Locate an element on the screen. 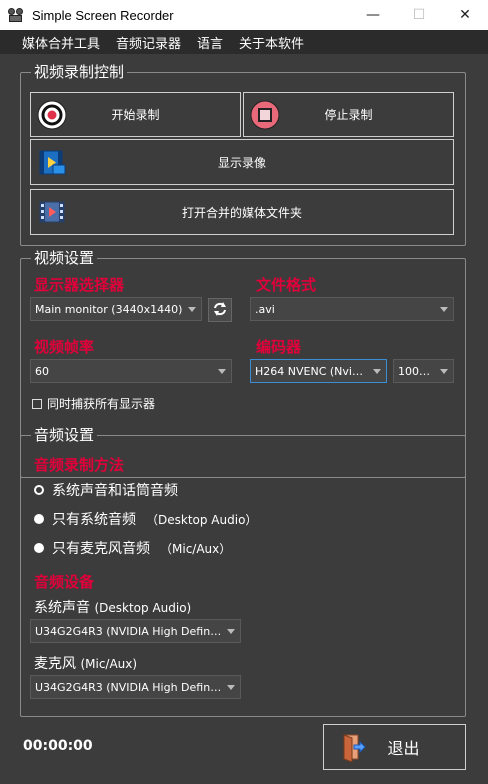 This screenshot has width=488, height=784. mic-label-sub: (Mic/Aux) is located at coordinates (109, 664).